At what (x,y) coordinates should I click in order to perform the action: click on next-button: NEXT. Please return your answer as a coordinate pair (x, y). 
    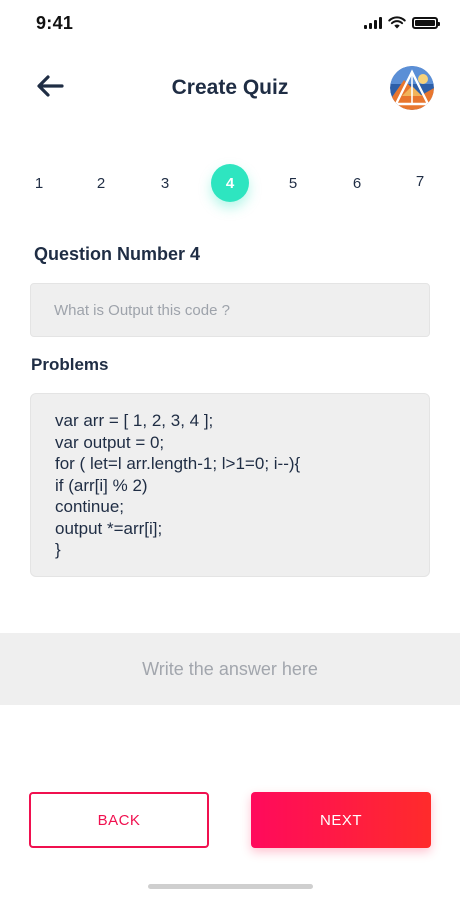
    Looking at the image, I should click on (341, 820).